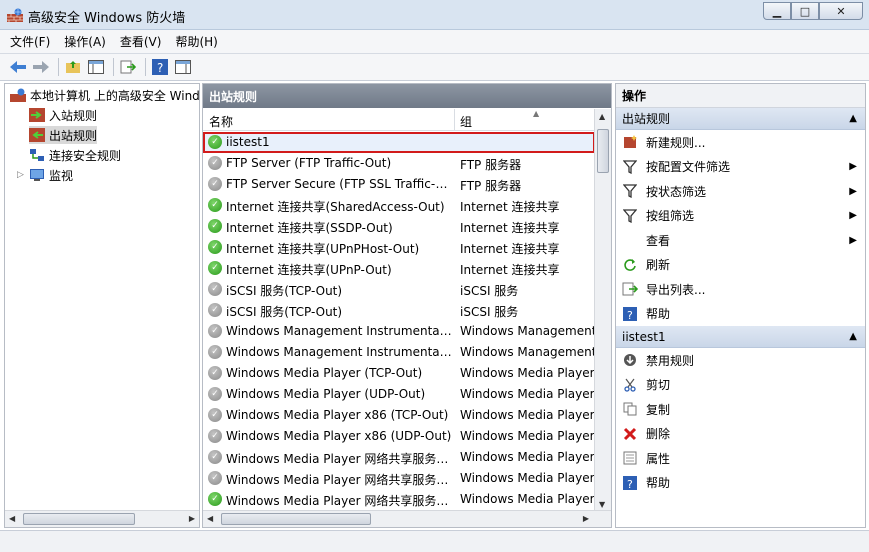 This screenshot has height=552, width=869. What do you see at coordinates (18, 67) in the screenshot?
I see `back-icon` at bounding box center [18, 67].